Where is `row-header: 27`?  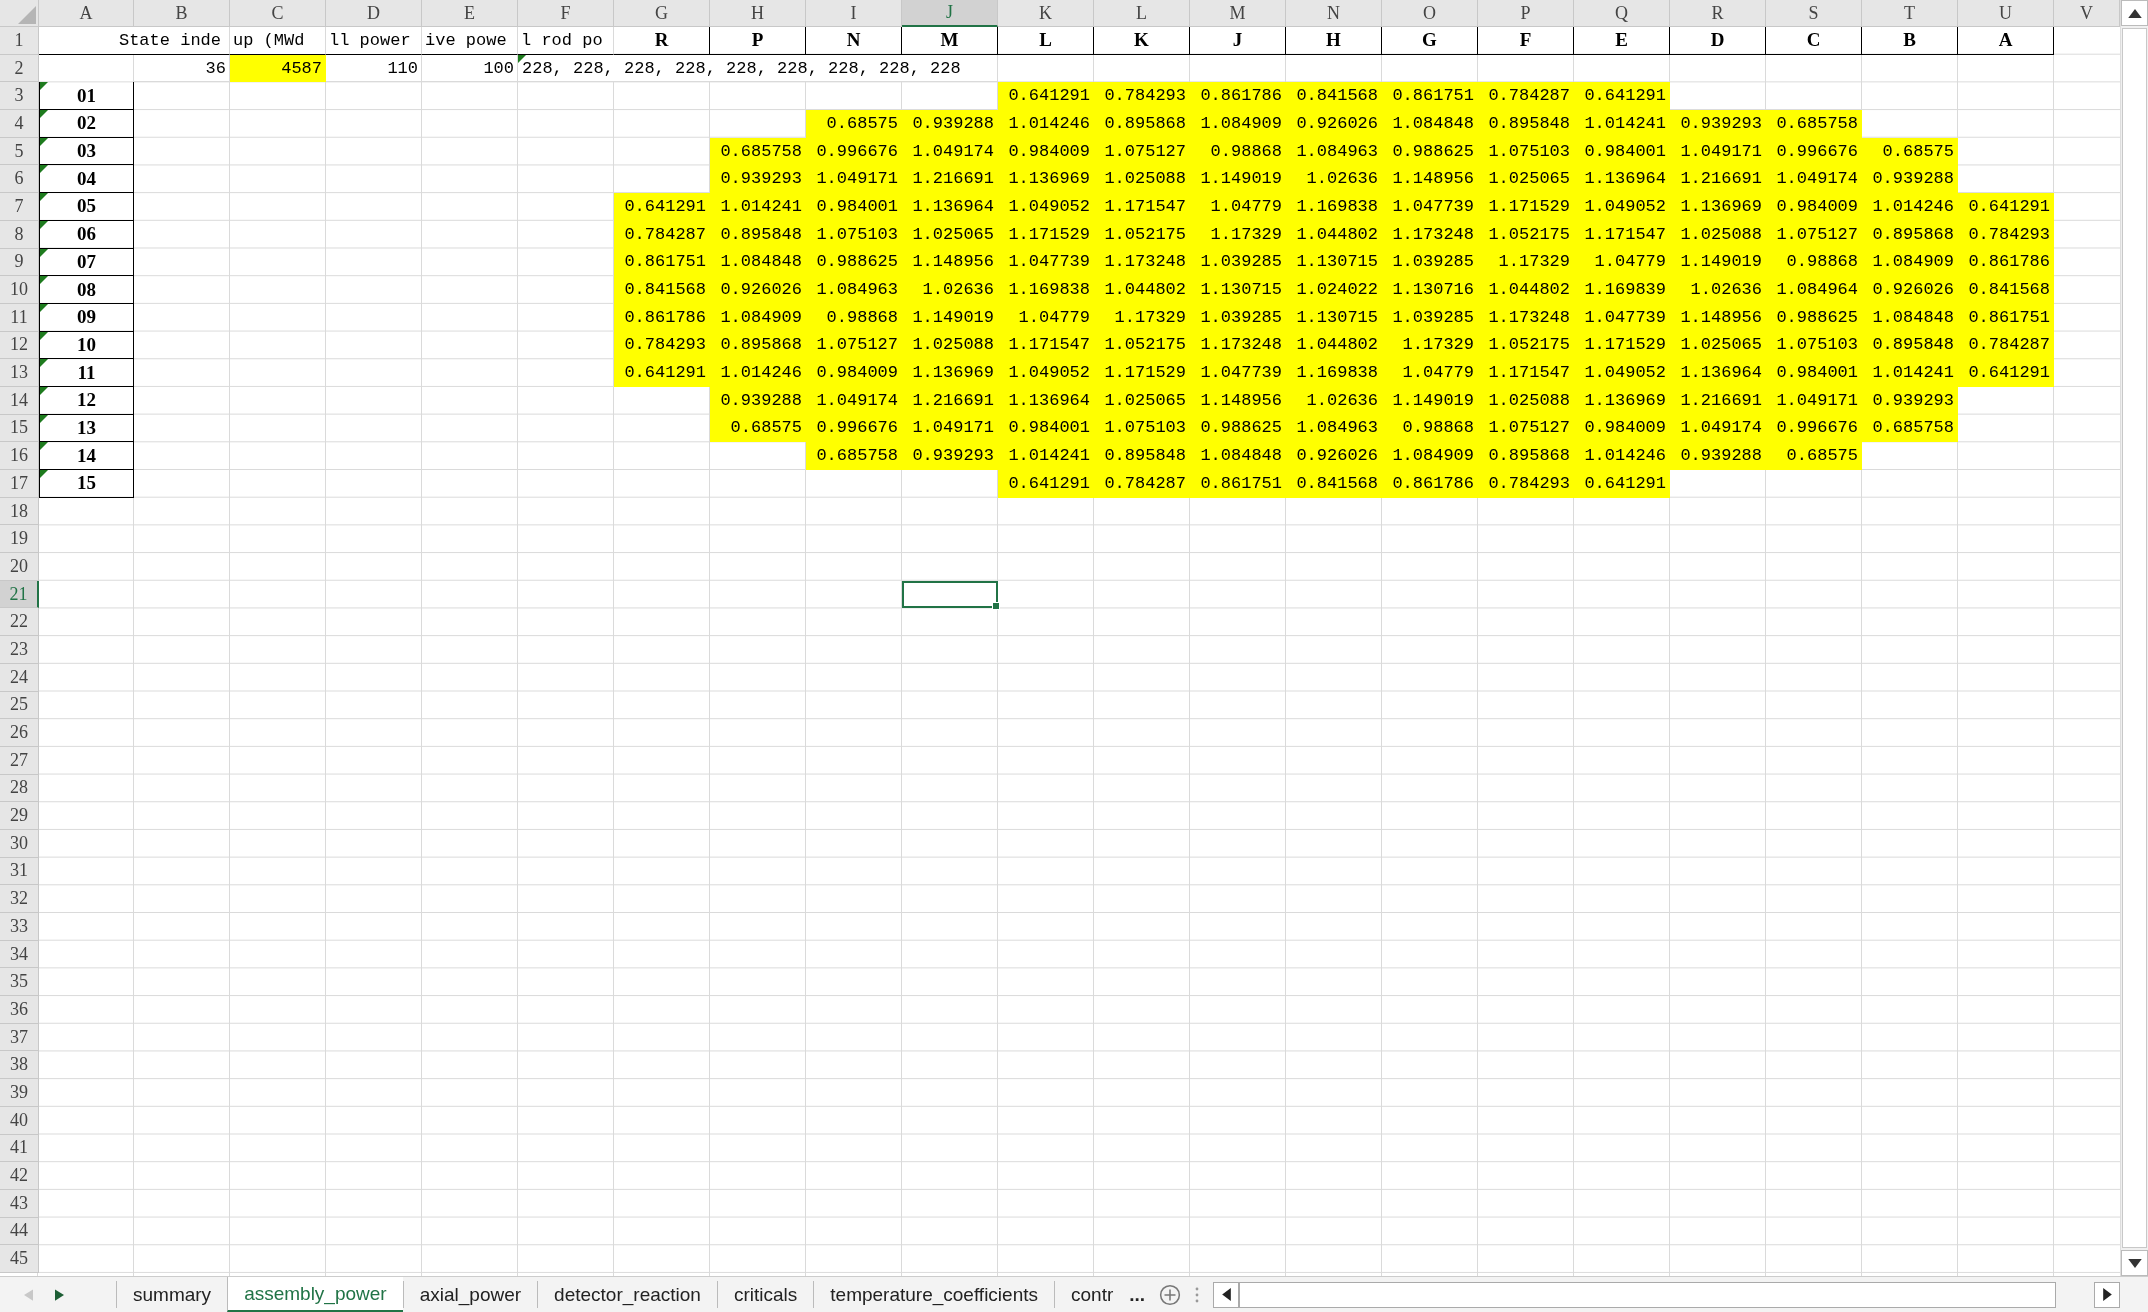 row-header: 27 is located at coordinates (19, 760).